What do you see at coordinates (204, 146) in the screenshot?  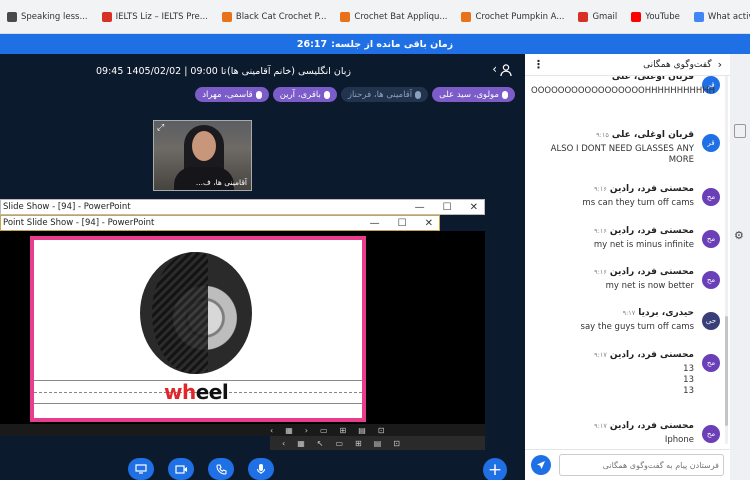 I see `camera-person-face` at bounding box center [204, 146].